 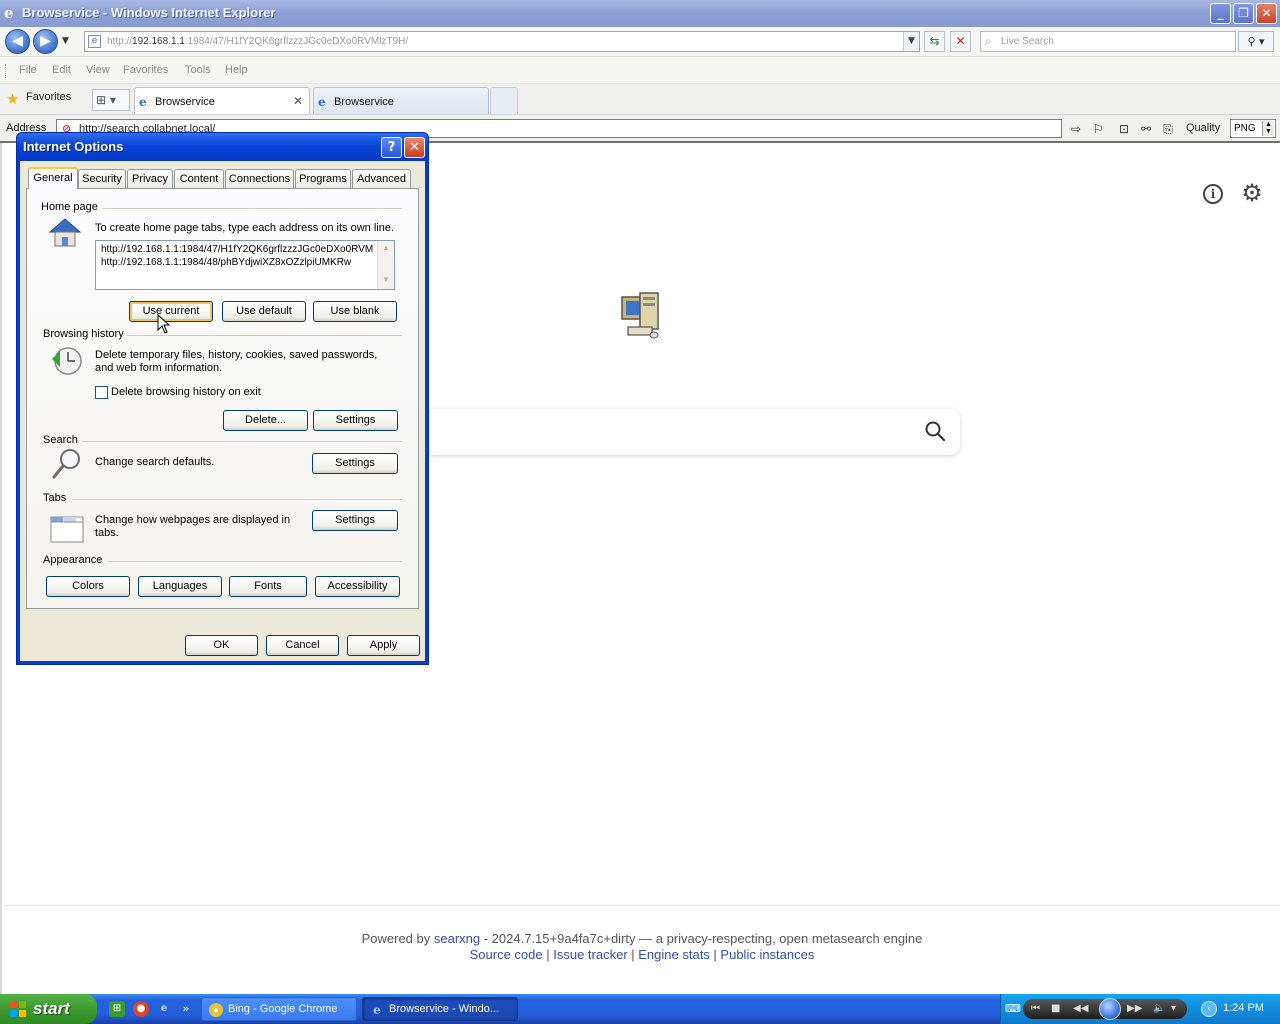 What do you see at coordinates (401, 100) in the screenshot?
I see `tab-browservice-2: e Browservice` at bounding box center [401, 100].